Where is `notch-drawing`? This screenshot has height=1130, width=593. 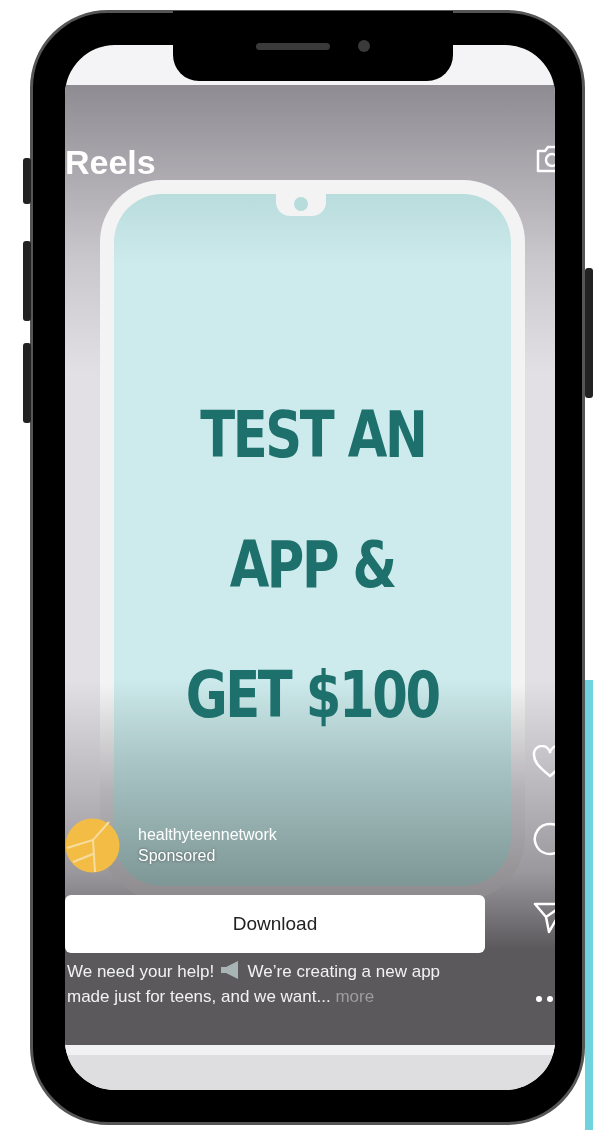 notch-drawing is located at coordinates (301, 204).